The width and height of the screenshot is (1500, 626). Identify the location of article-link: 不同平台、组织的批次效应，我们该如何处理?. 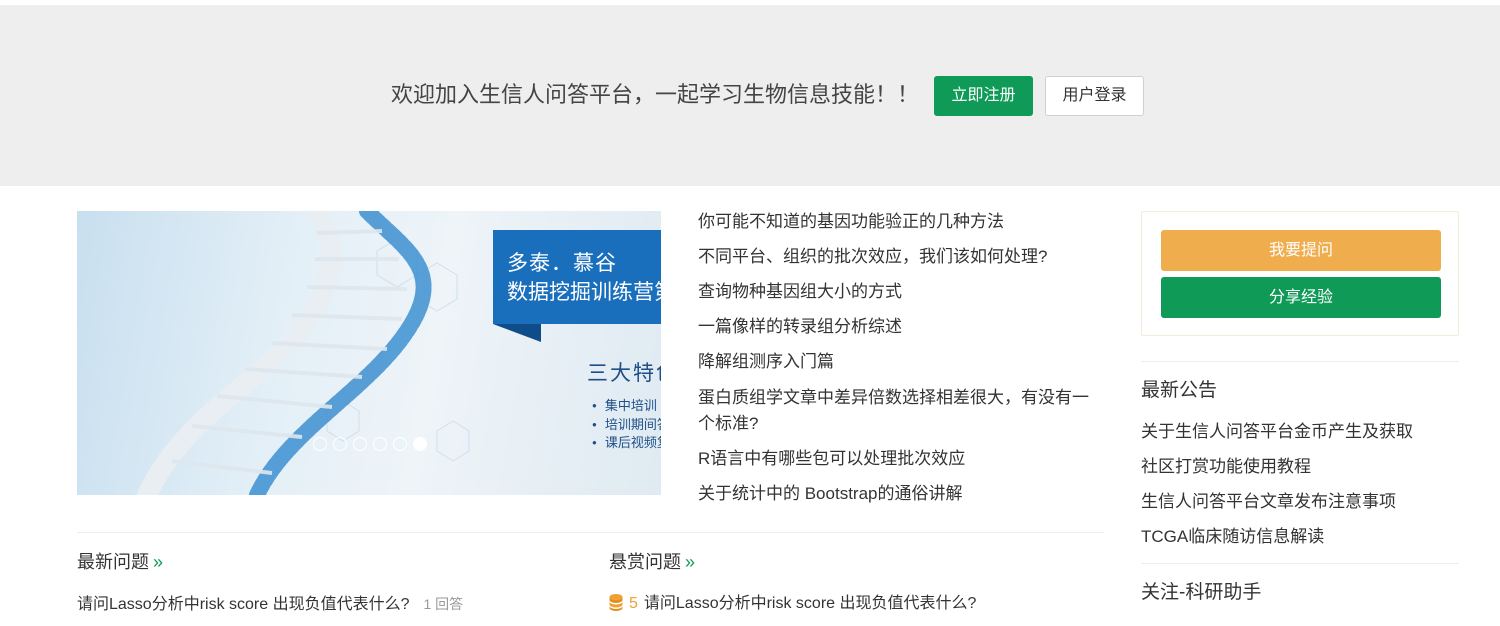
(898, 257).